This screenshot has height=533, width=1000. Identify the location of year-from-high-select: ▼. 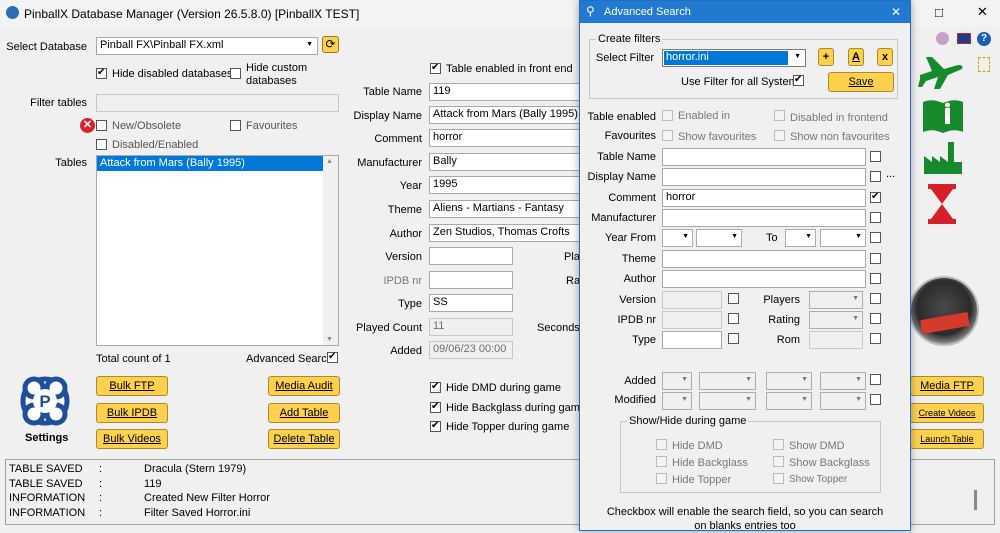
(719, 238).